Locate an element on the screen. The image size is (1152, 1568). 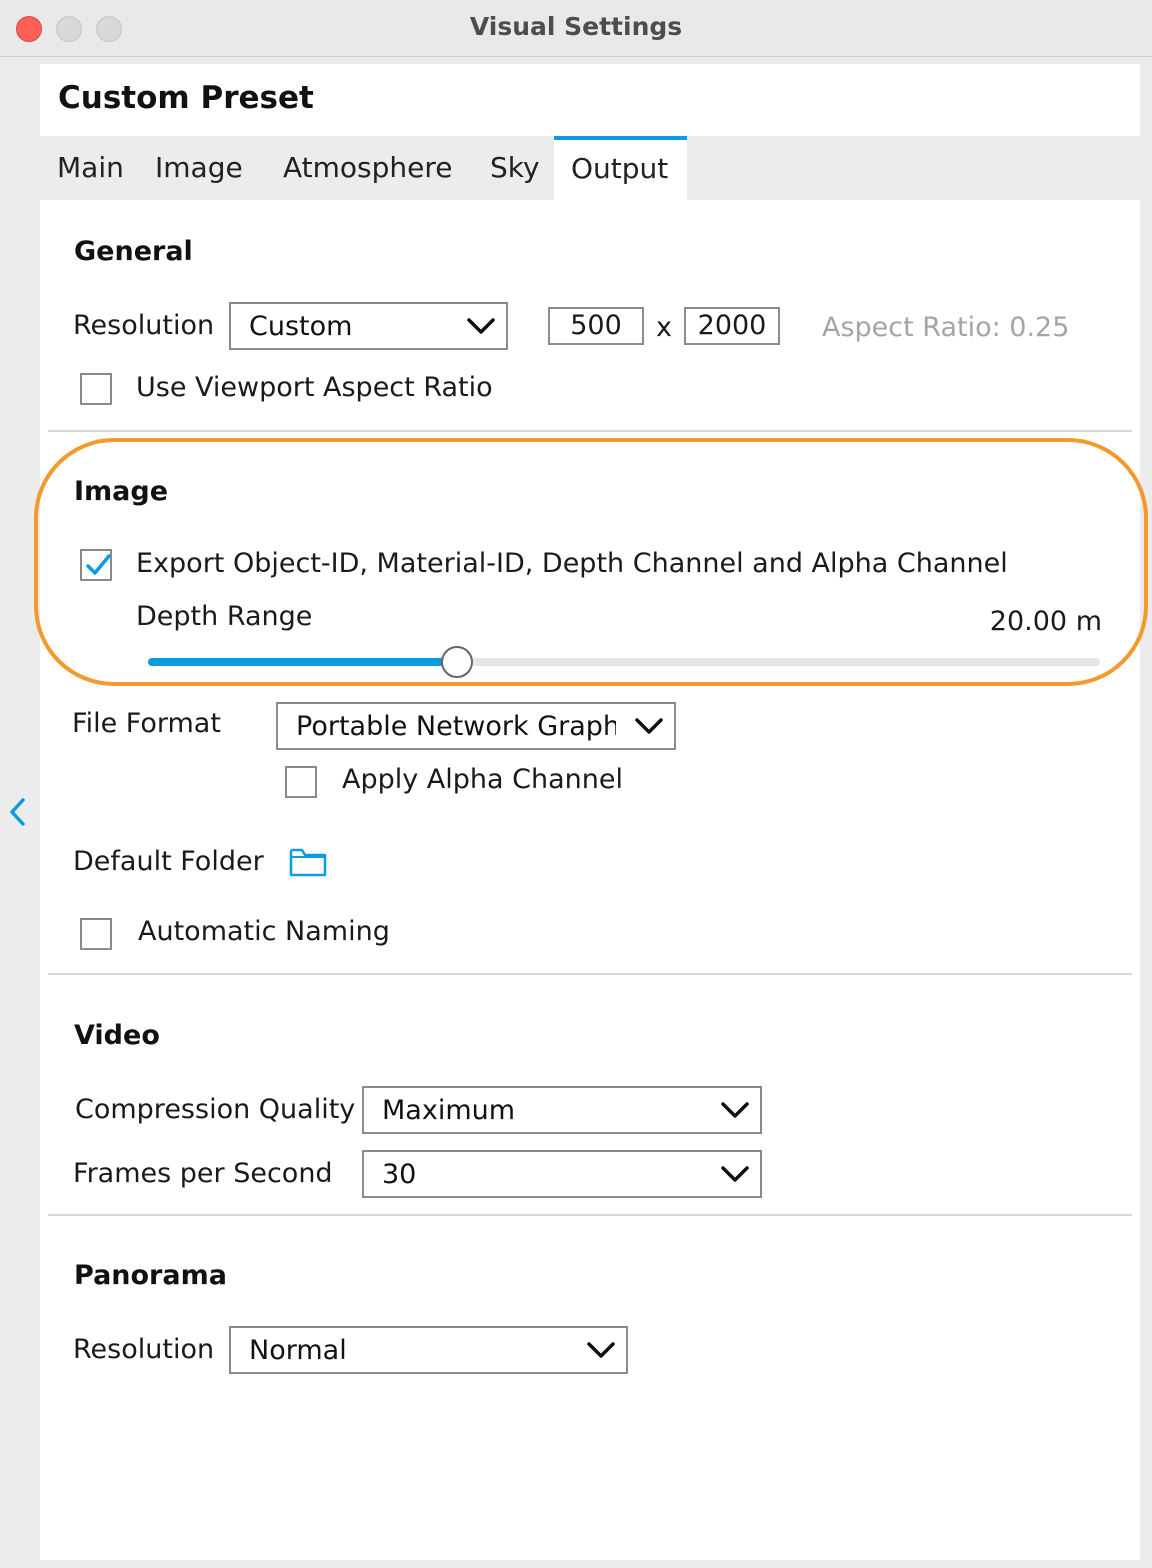
file-format-select: Portable Network Graphics is located at coordinates (476, 726).